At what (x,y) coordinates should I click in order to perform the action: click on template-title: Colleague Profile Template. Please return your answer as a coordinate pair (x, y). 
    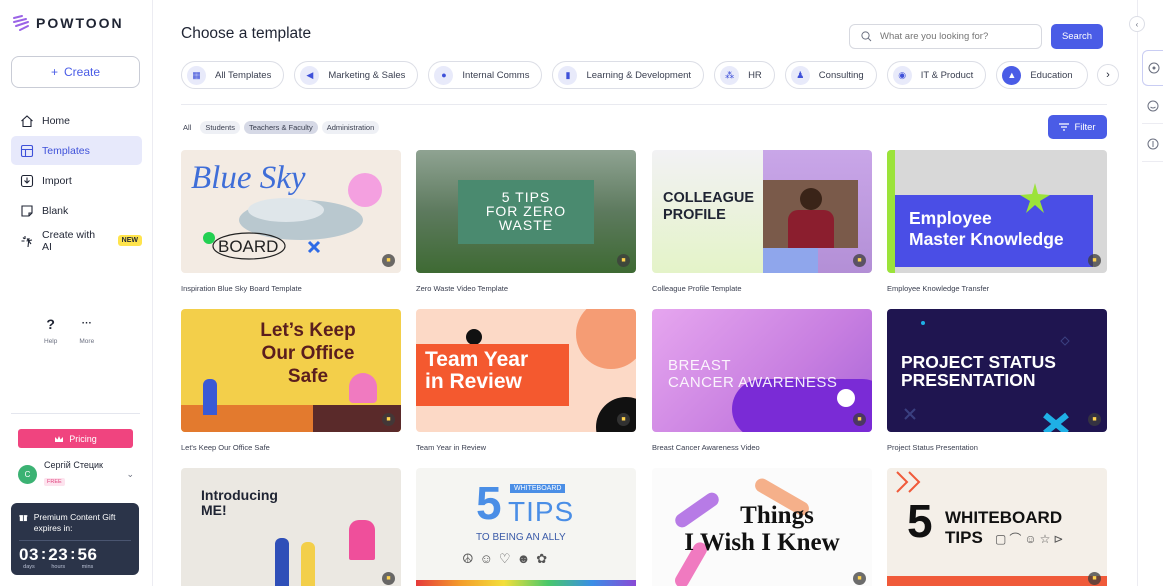
    Looking at the image, I should click on (762, 288).